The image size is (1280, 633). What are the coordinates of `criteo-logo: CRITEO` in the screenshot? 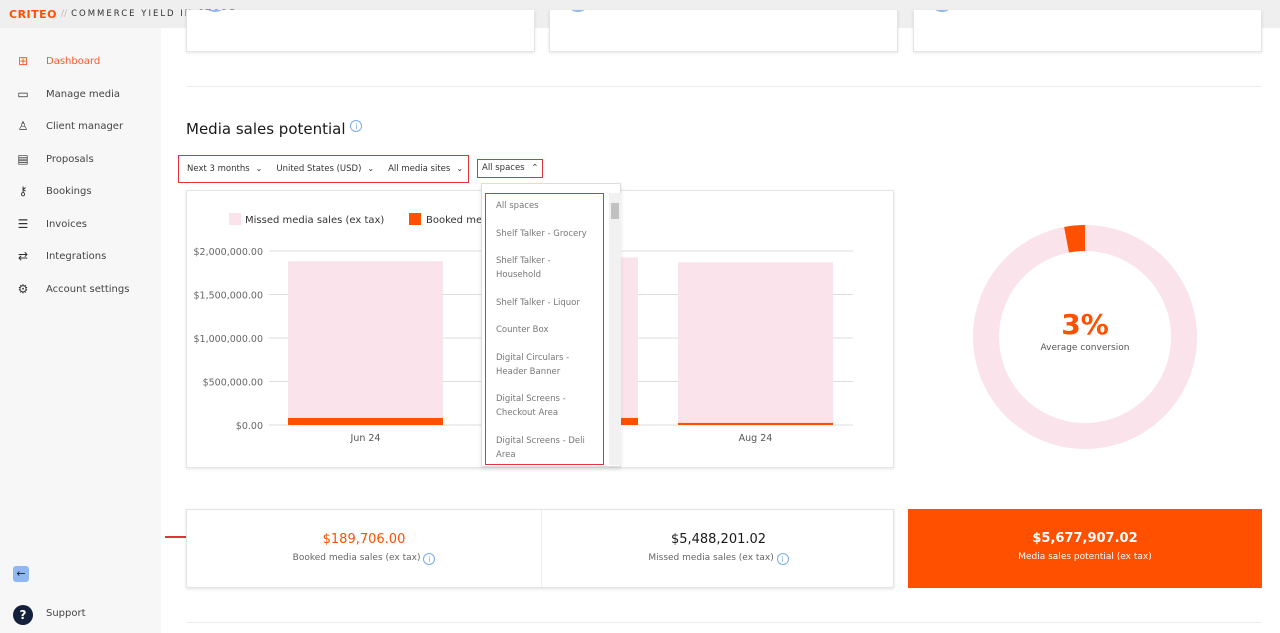 It's located at (33, 14).